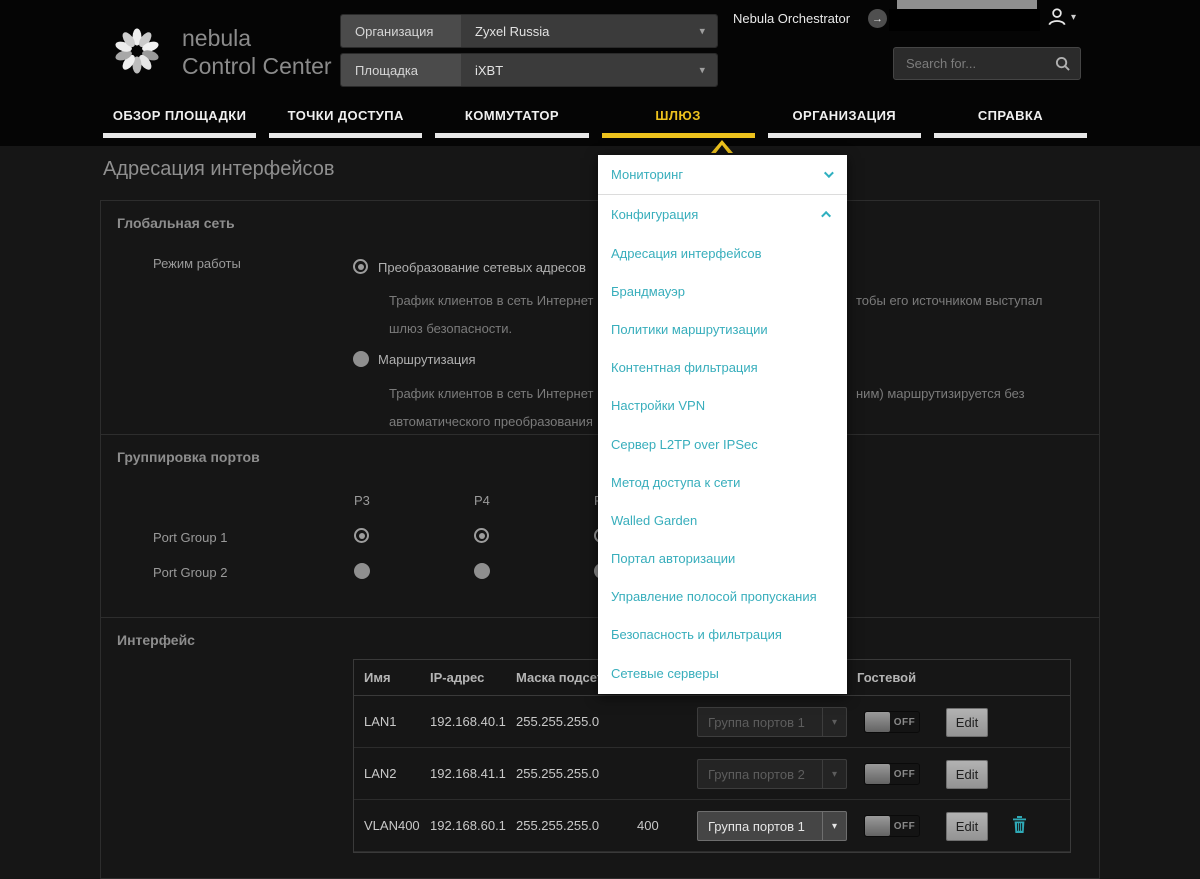 The height and width of the screenshot is (879, 1200). I want to click on tab-site-overview: ОБЗОР ПЛОЩАДКИ, so click(180, 122).